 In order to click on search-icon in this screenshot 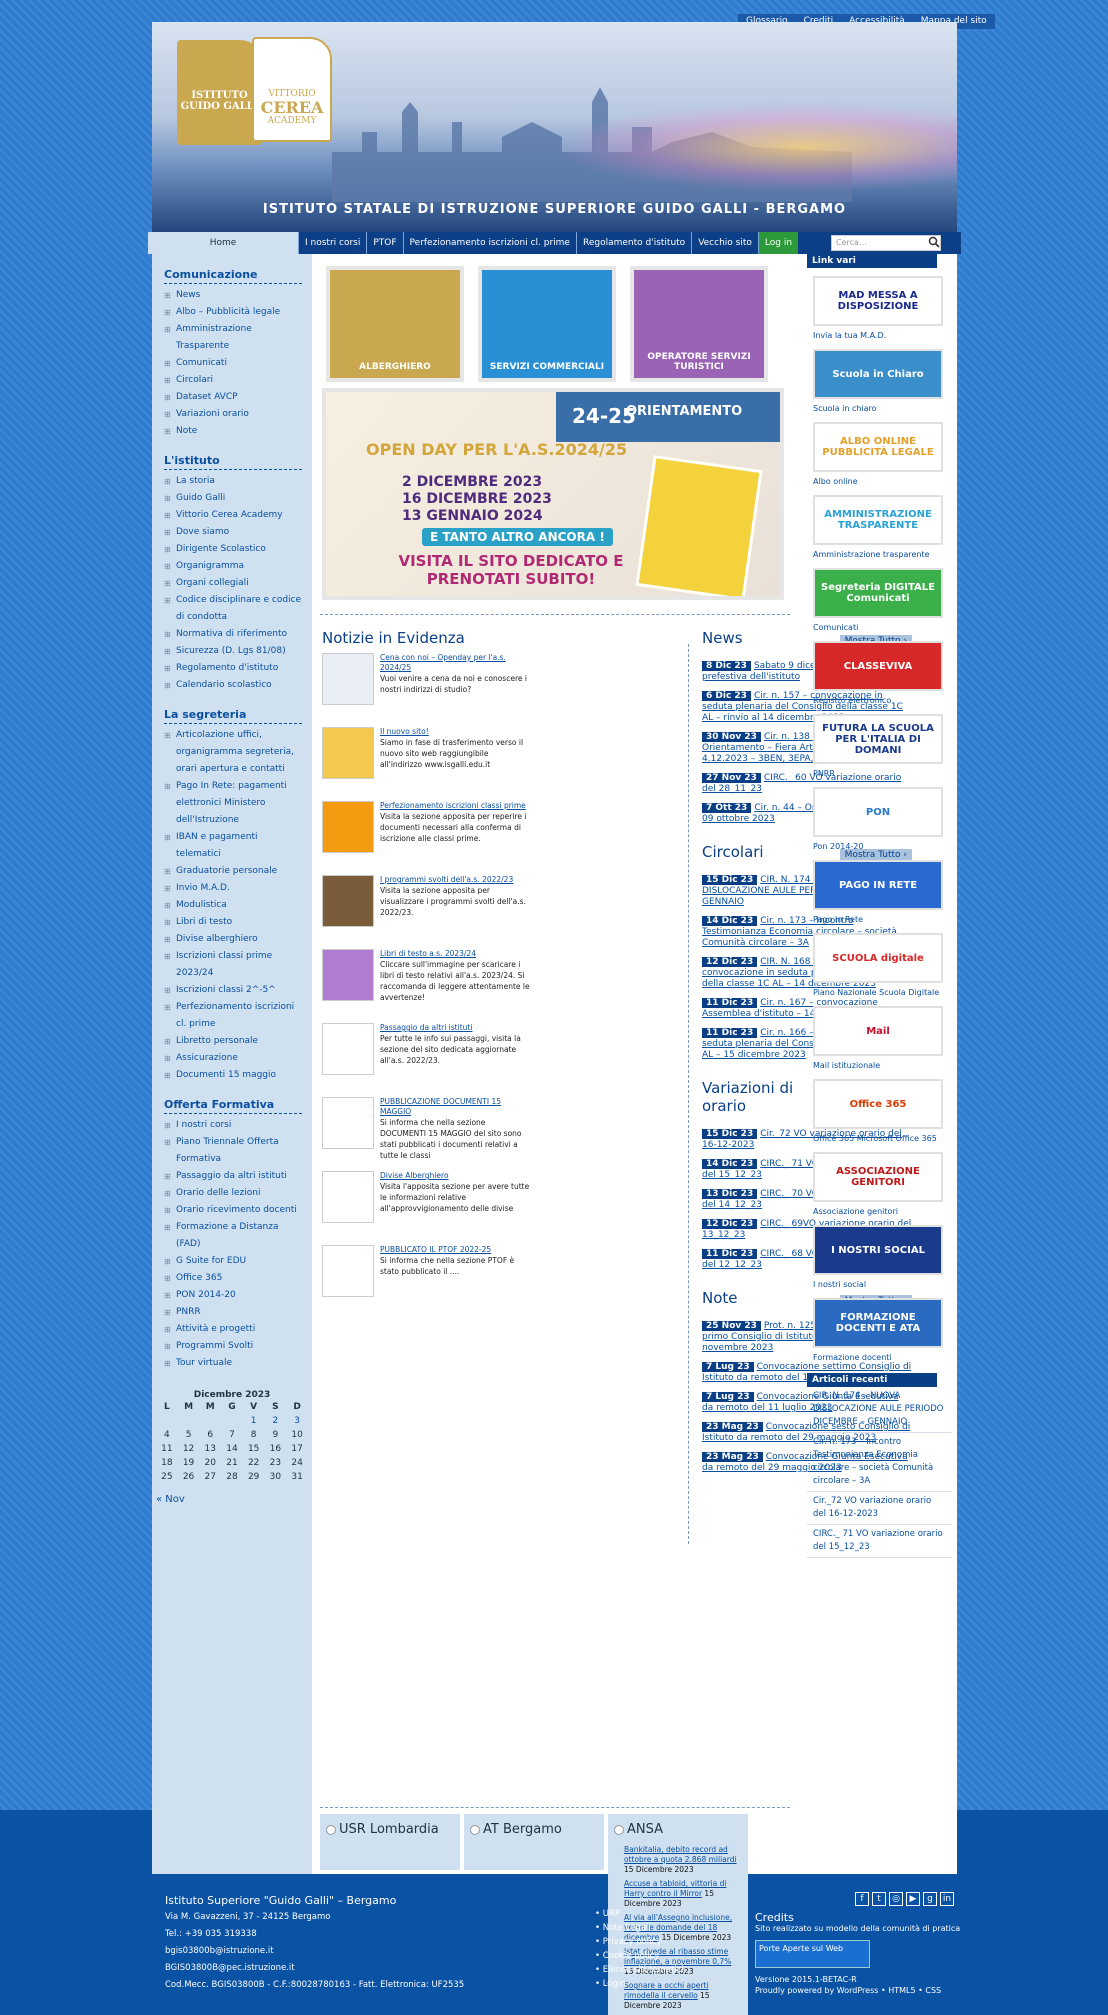, I will do `click(934, 242)`.